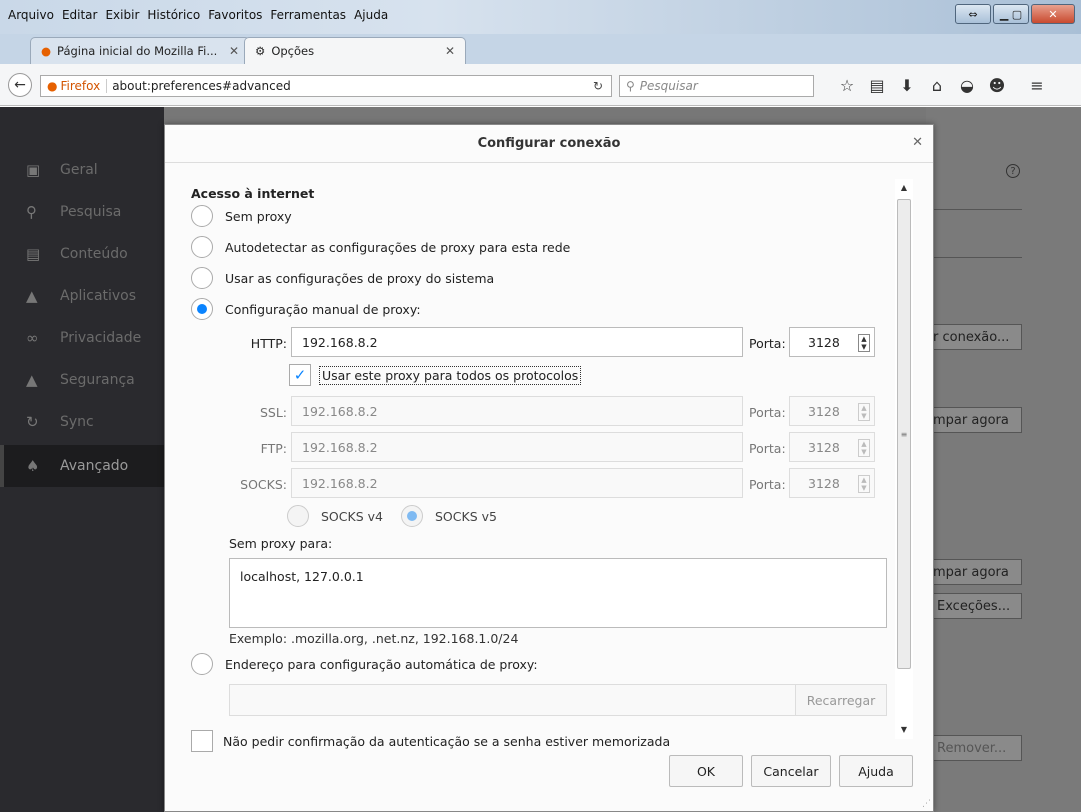 The width and height of the screenshot is (1081, 812). Describe the element at coordinates (82, 338) in the screenshot. I see `sidebar-item-privacidade: ∞ Privacidade` at that location.